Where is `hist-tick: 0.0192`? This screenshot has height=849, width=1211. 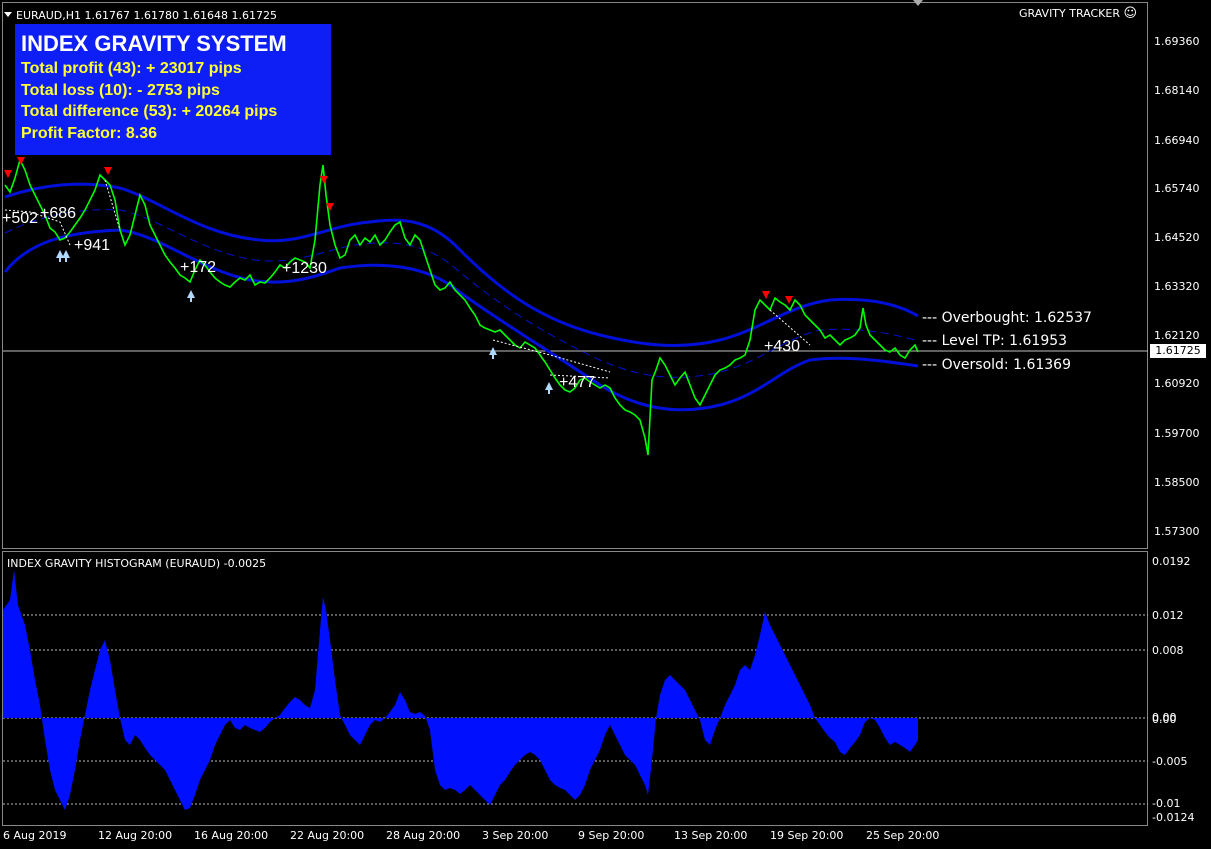
hist-tick: 0.0192 is located at coordinates (1171, 561).